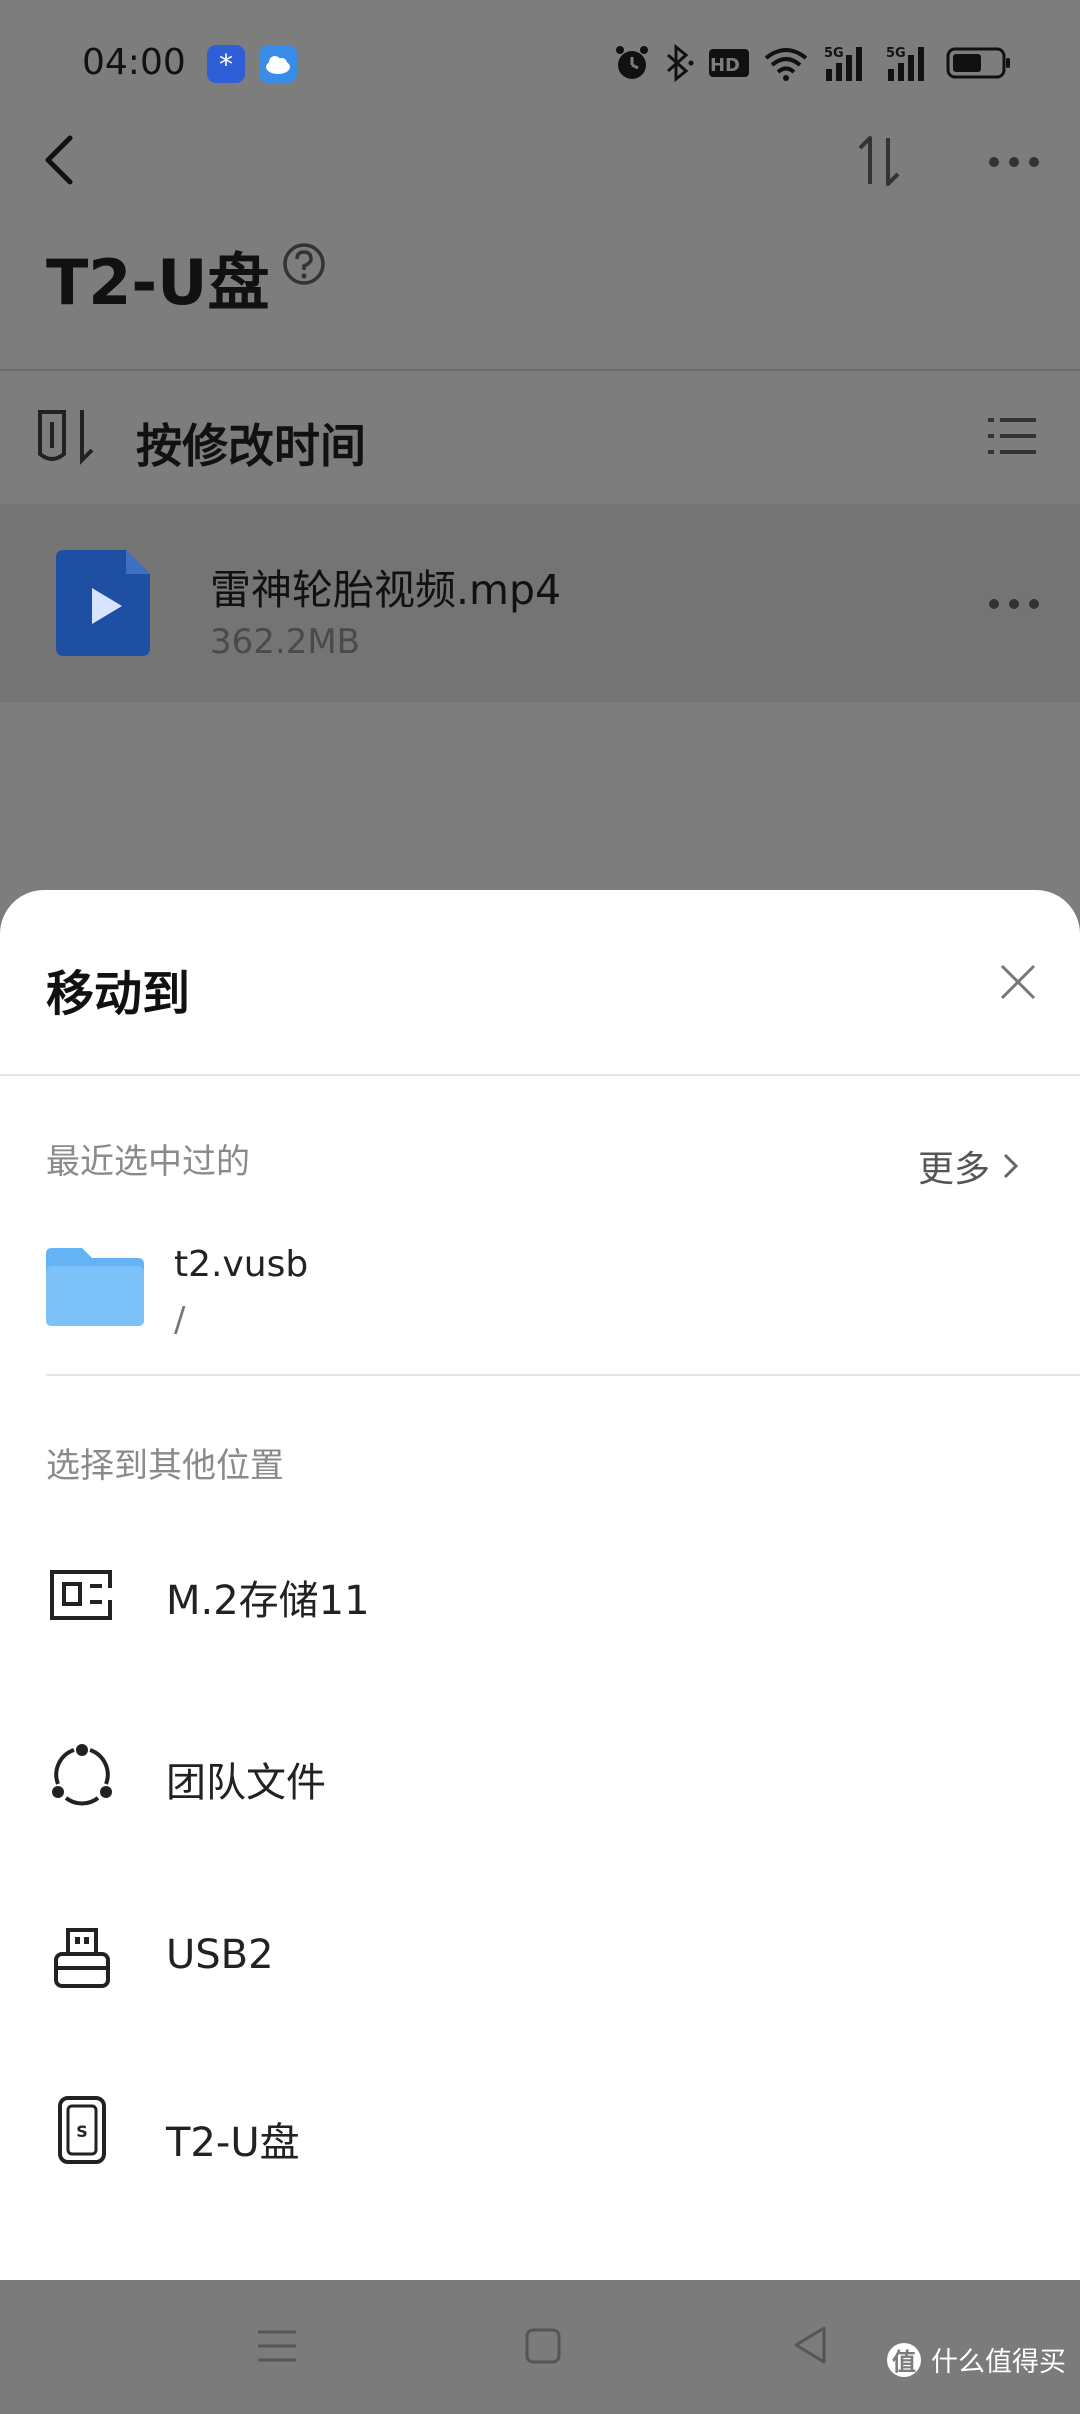  What do you see at coordinates (81, 1595) in the screenshot?
I see `ssd-storage-icon` at bounding box center [81, 1595].